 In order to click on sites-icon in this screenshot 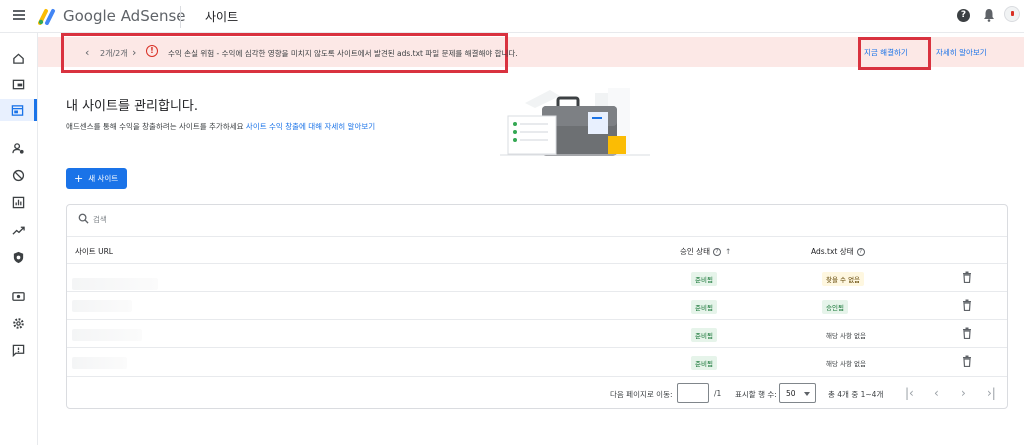, I will do `click(17, 110)`.